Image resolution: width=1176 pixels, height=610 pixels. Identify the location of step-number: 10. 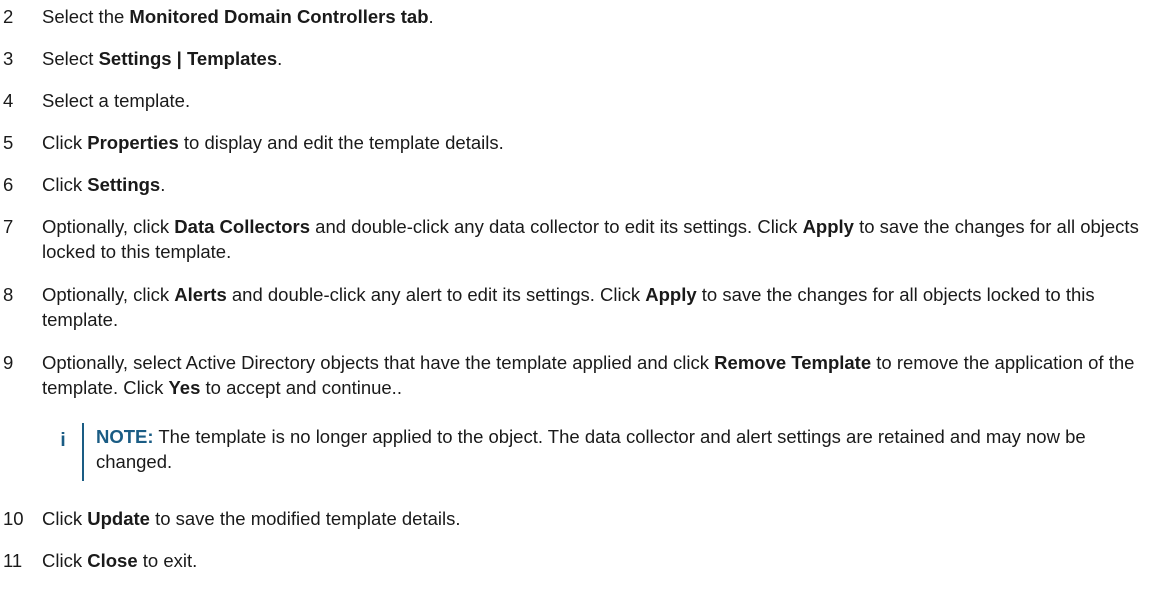
(13, 518).